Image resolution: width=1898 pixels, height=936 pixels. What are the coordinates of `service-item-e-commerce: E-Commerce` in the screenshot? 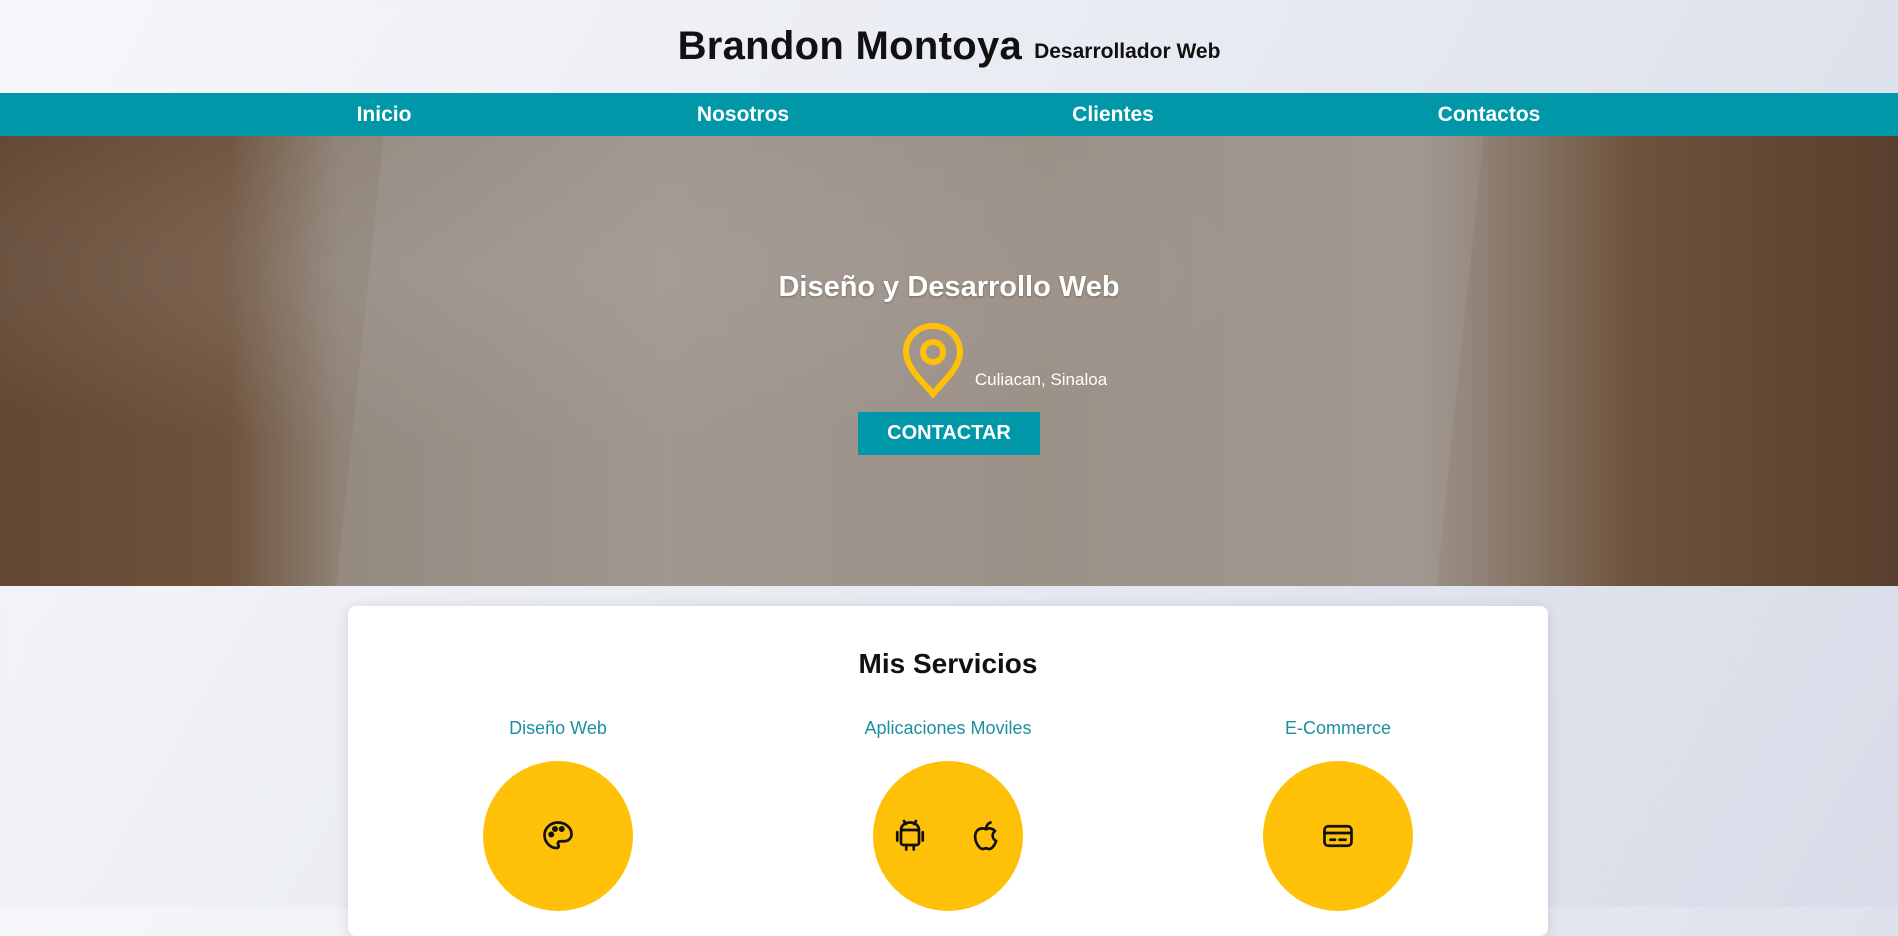 It's located at (1338, 814).